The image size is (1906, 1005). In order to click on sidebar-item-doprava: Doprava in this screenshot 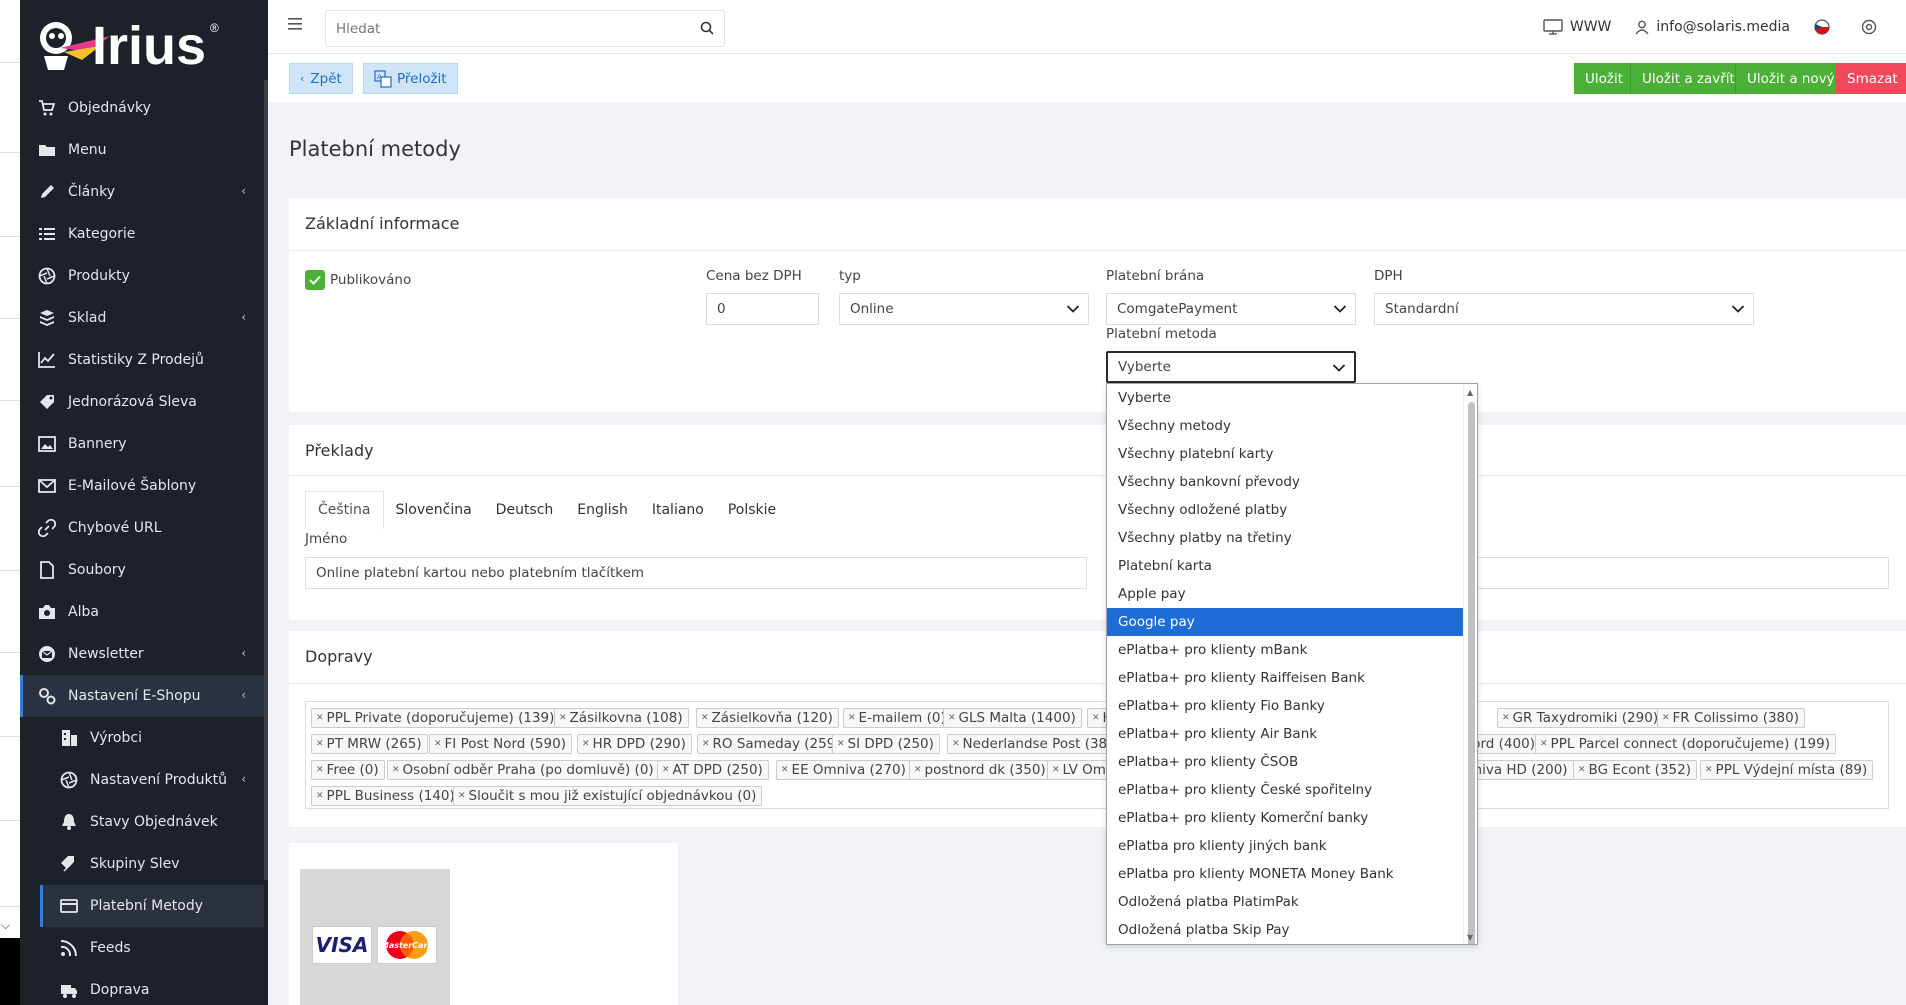, I will do `click(142, 987)`.